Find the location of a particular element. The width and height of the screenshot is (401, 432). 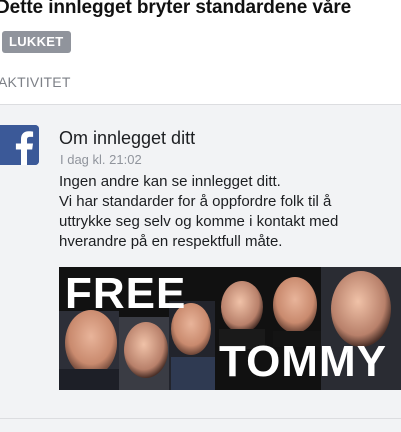

notification-time: I dag kl. 21:02 is located at coordinates (101, 159).